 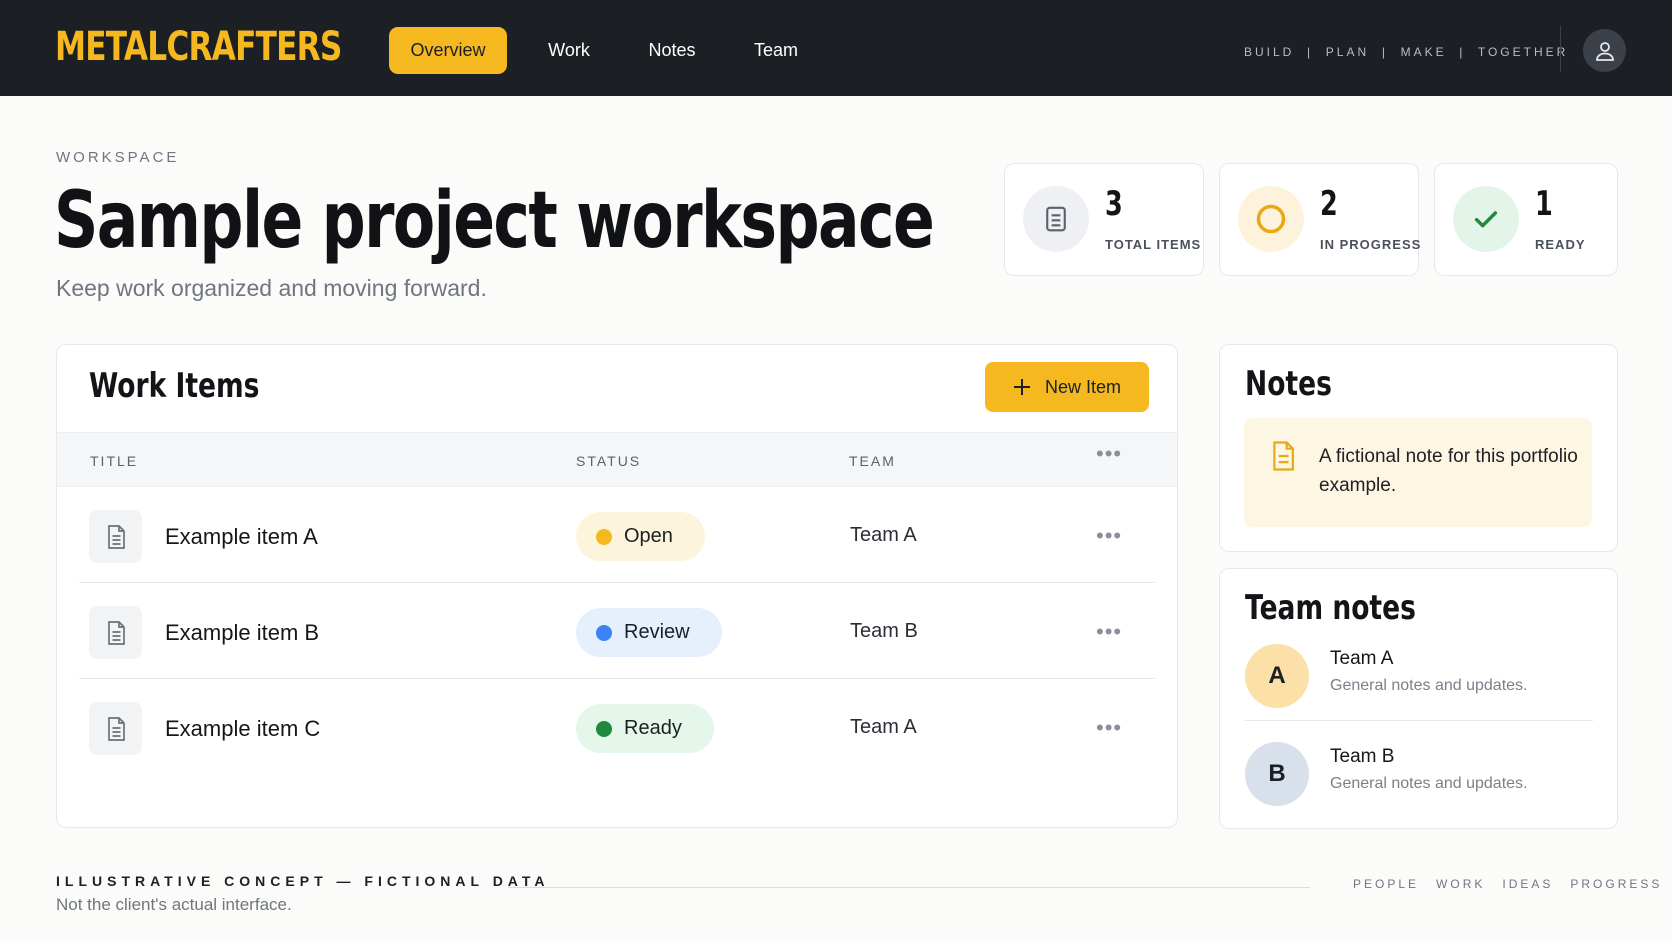 I want to click on stat-value: 3, so click(x=1114, y=204).